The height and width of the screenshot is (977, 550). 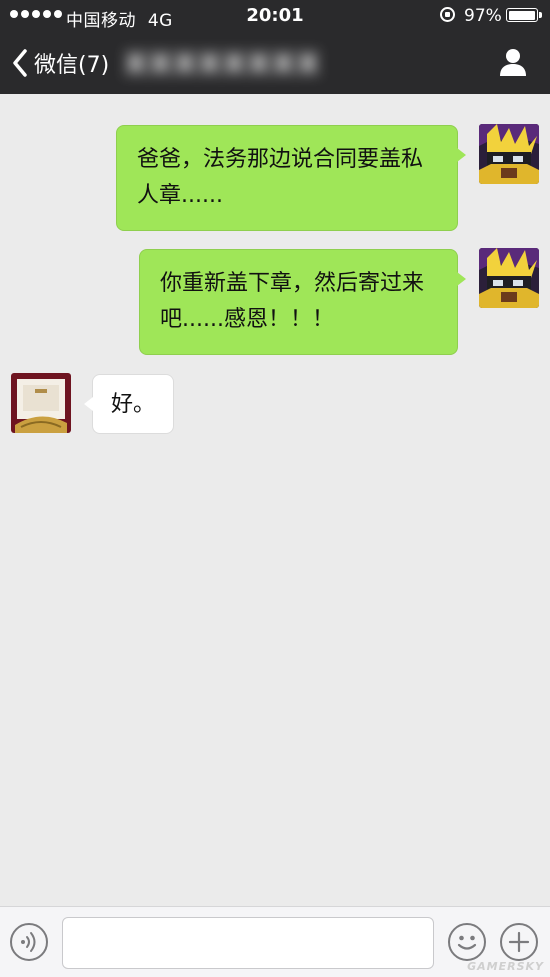 I want to click on input-bar: GAMERSKY, so click(x=275, y=941).